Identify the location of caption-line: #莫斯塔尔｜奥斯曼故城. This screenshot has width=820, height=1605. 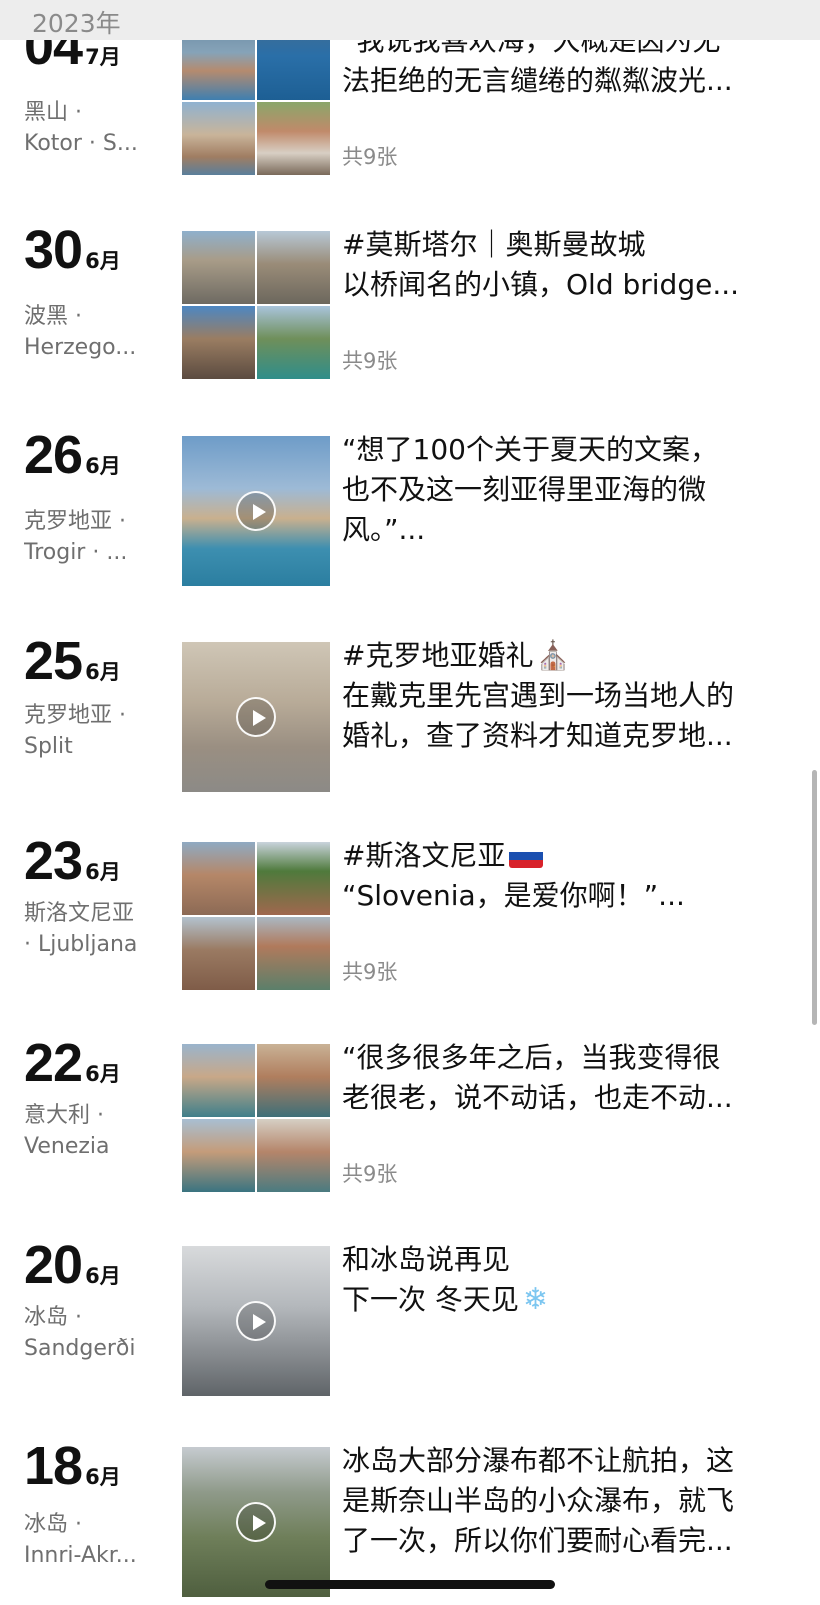
(494, 244).